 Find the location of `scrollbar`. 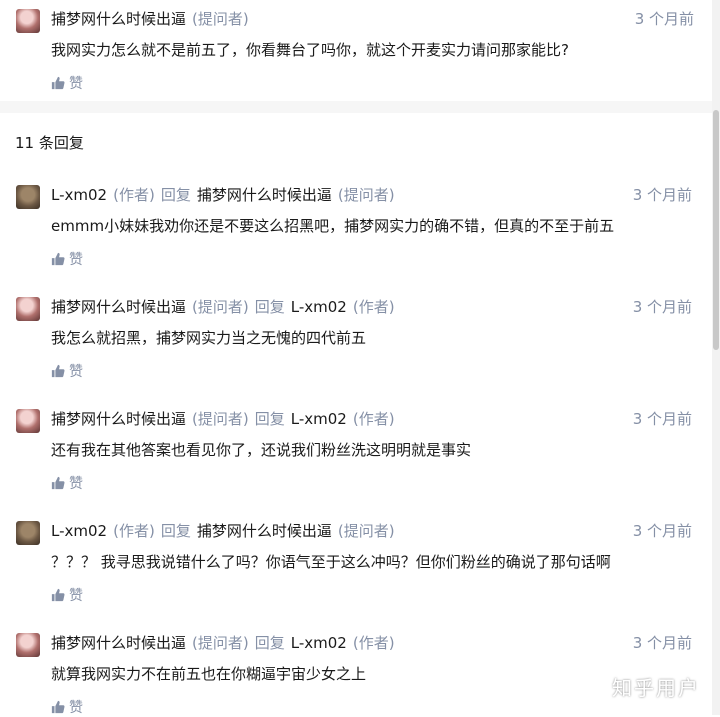

scrollbar is located at coordinates (716, 357).